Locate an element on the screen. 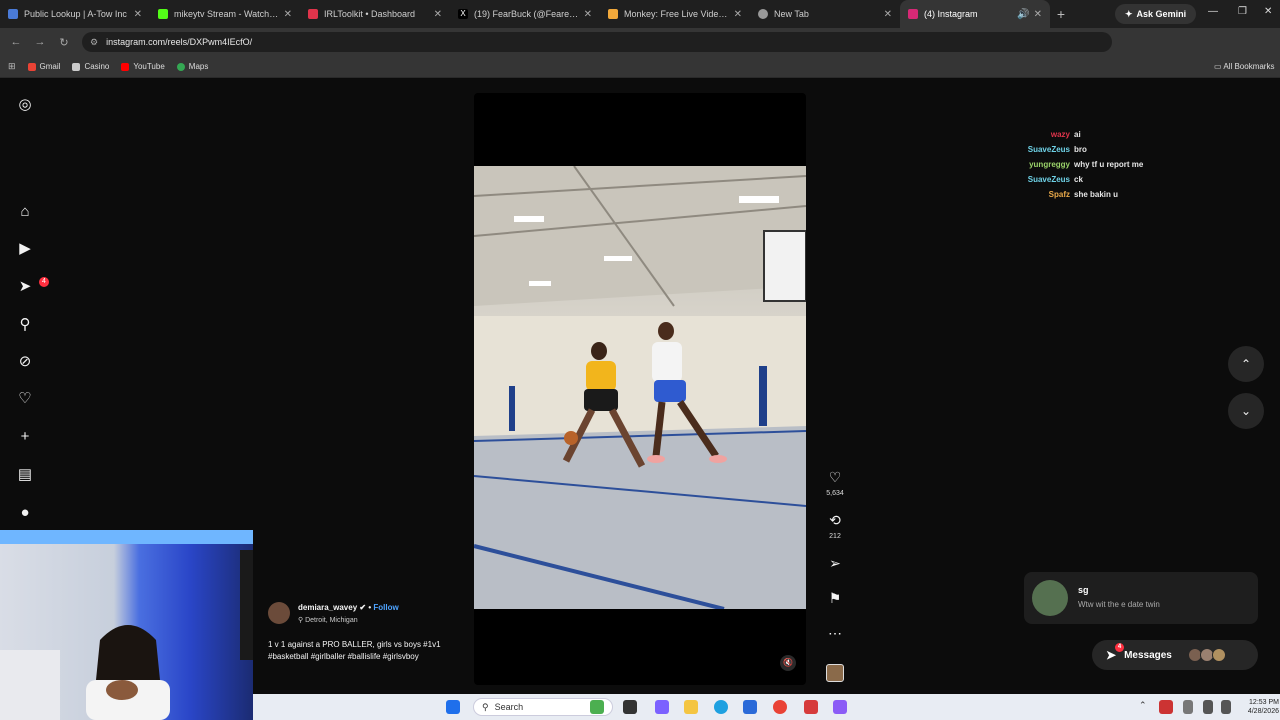 This screenshot has height=720, width=1280. maximize-icon: ❐ is located at coordinates (1242, 11).